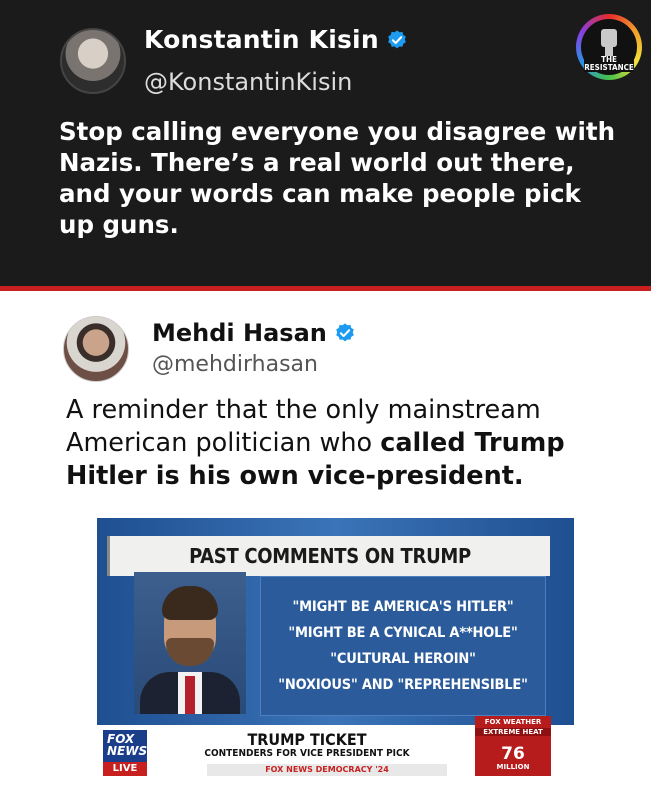  What do you see at coordinates (93, 61) in the screenshot?
I see `avatar` at bounding box center [93, 61].